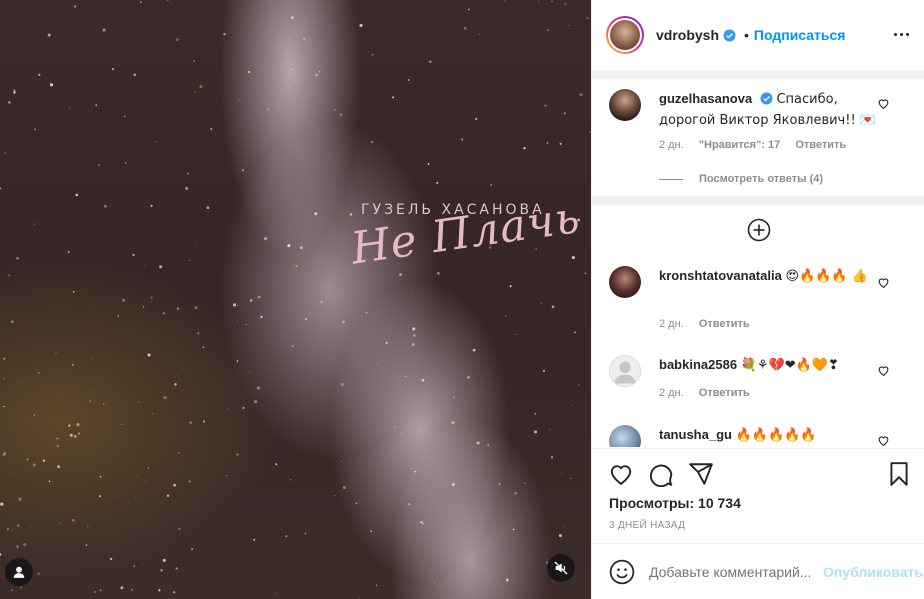 The image size is (924, 599). Describe the element at coordinates (720, 275) in the screenshot. I see `commenter-username: kronshtatovanatalia` at that location.